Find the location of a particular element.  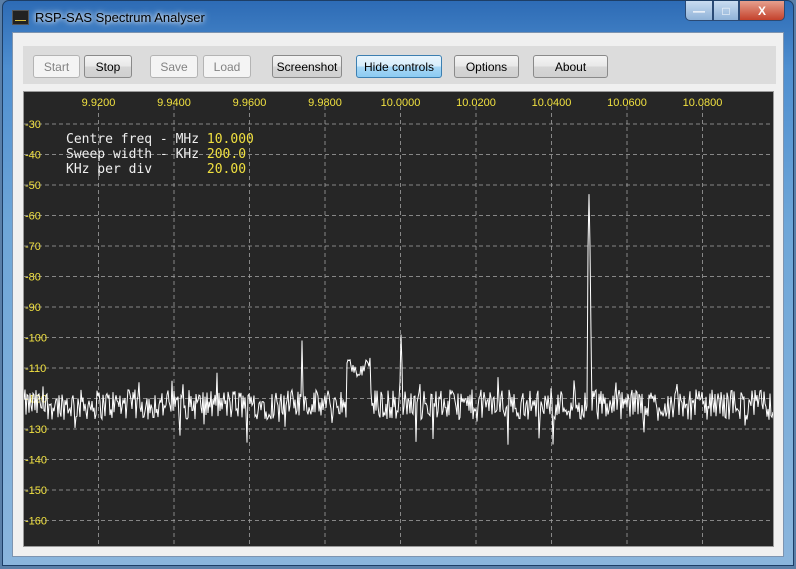

x-tick-label: 10.0200 is located at coordinates (476, 103).